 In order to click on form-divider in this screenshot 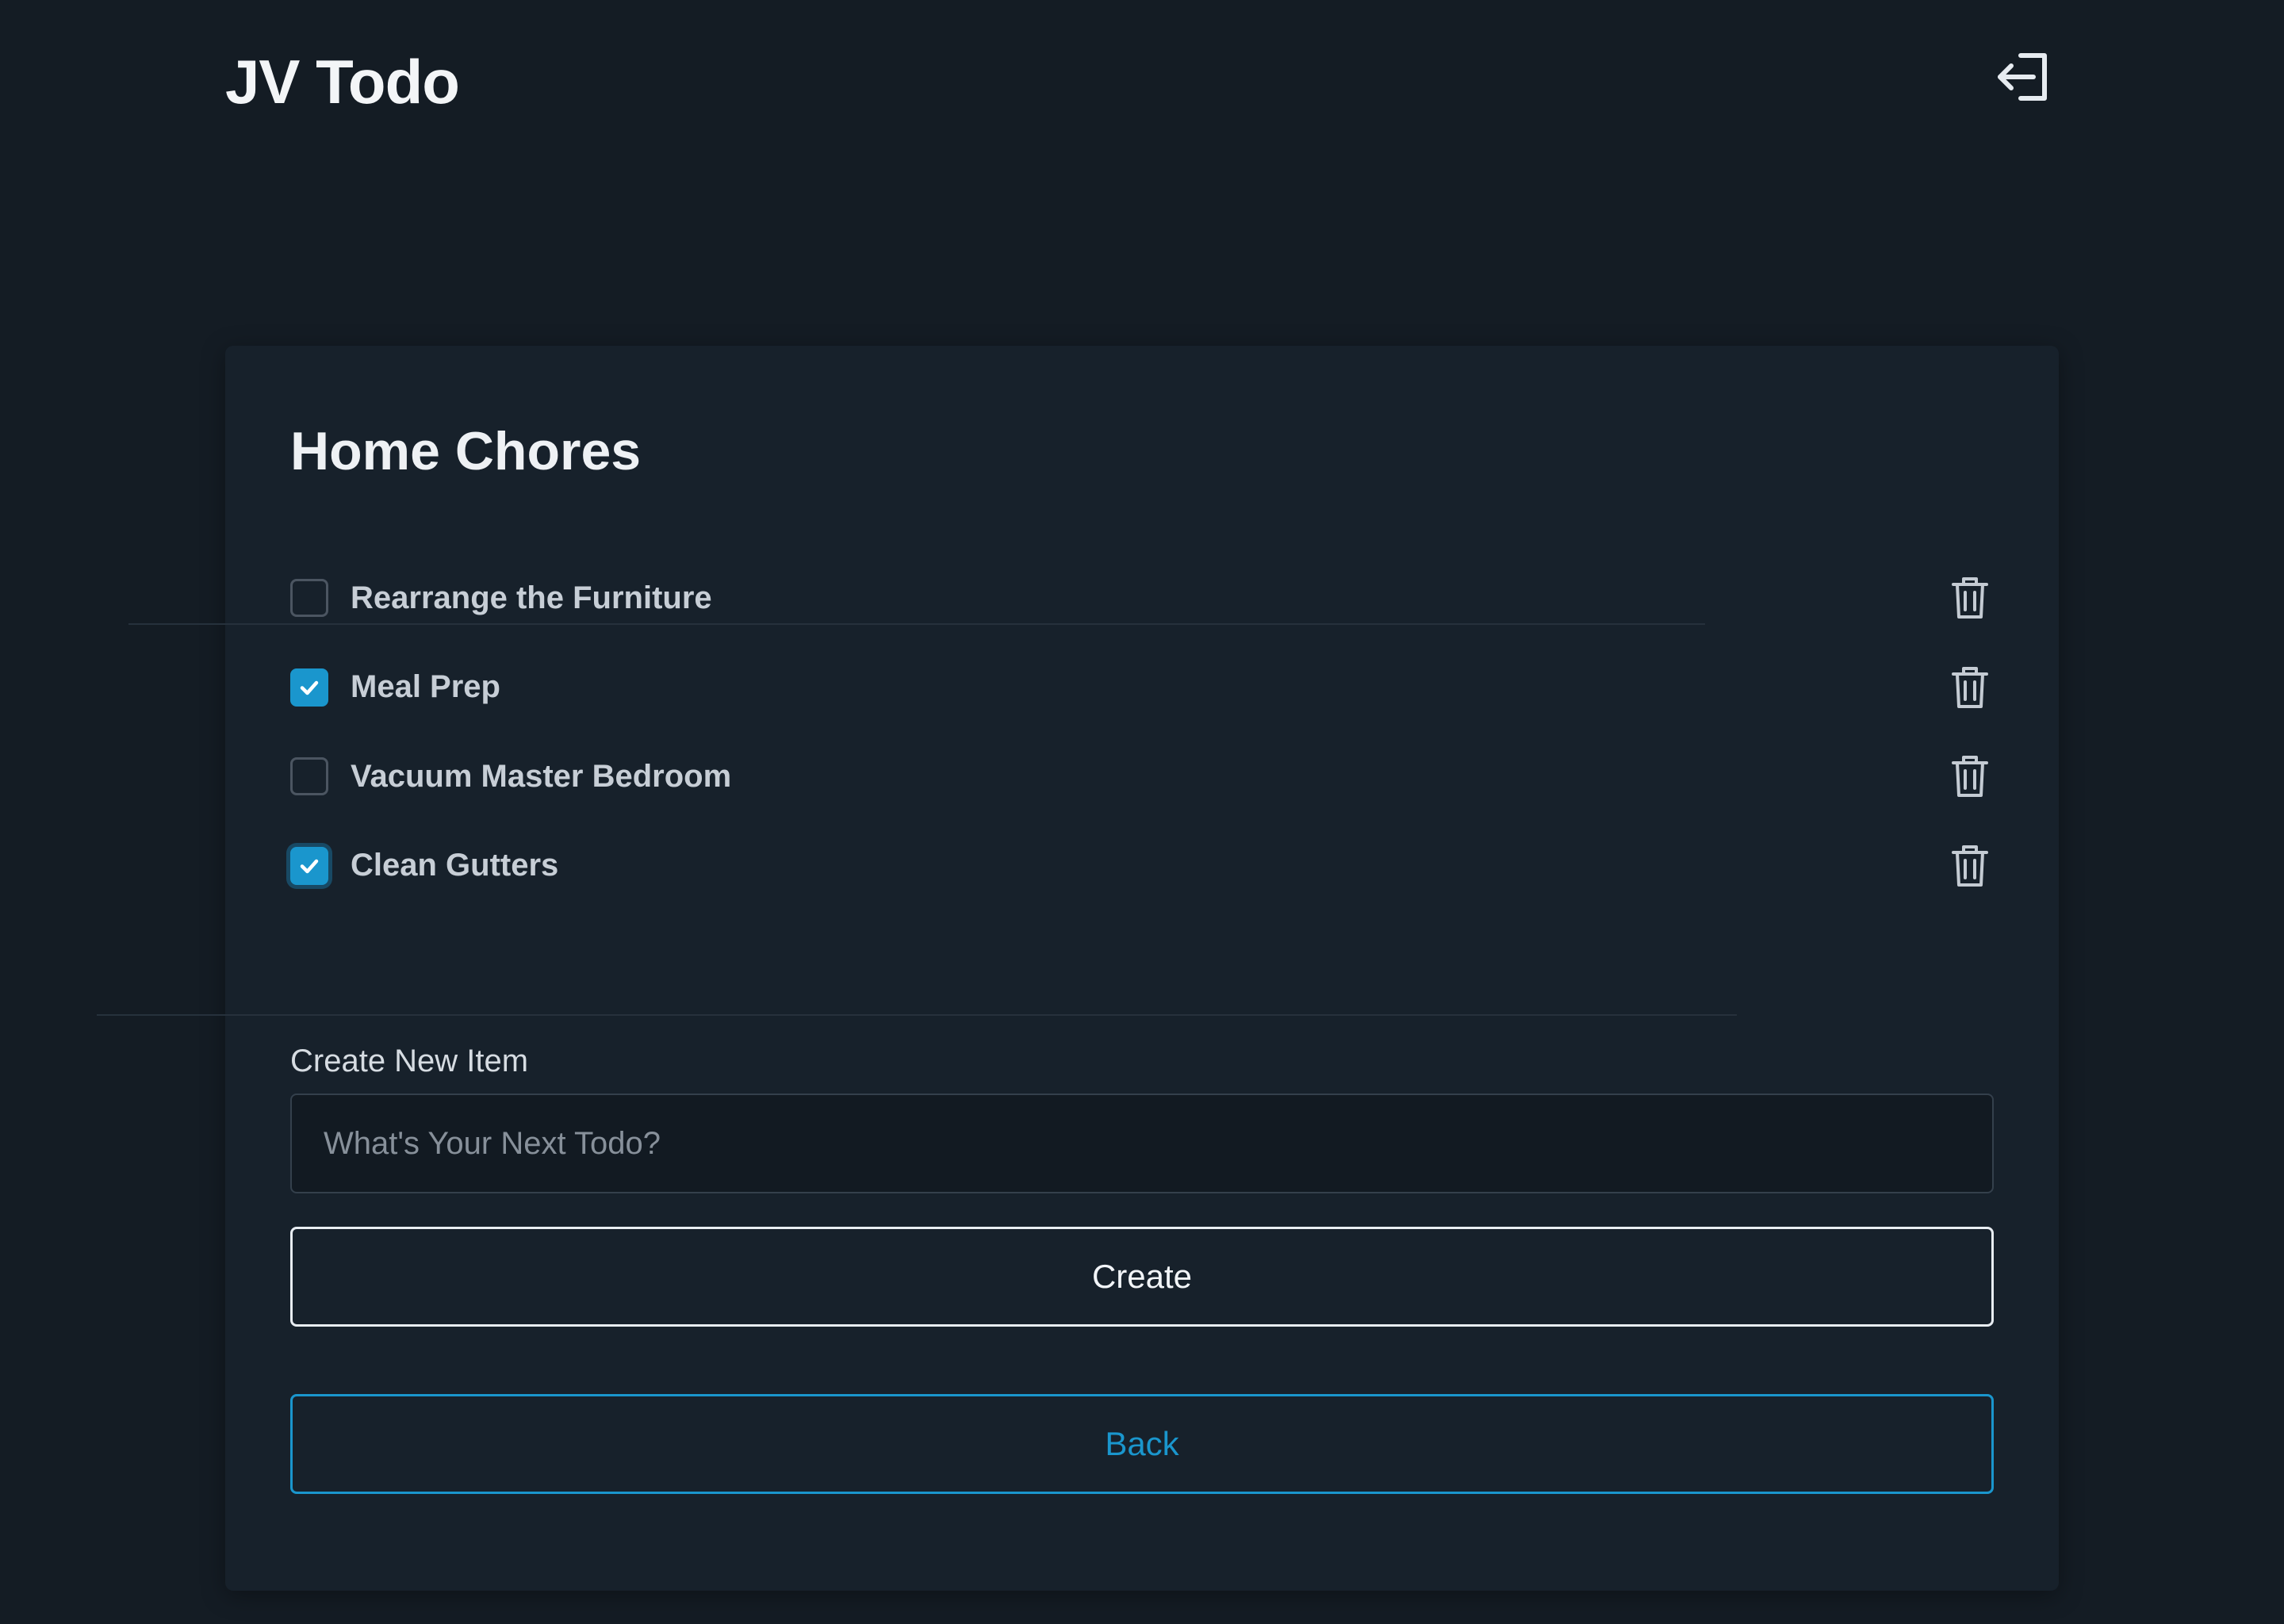, I will do `click(917, 1015)`.